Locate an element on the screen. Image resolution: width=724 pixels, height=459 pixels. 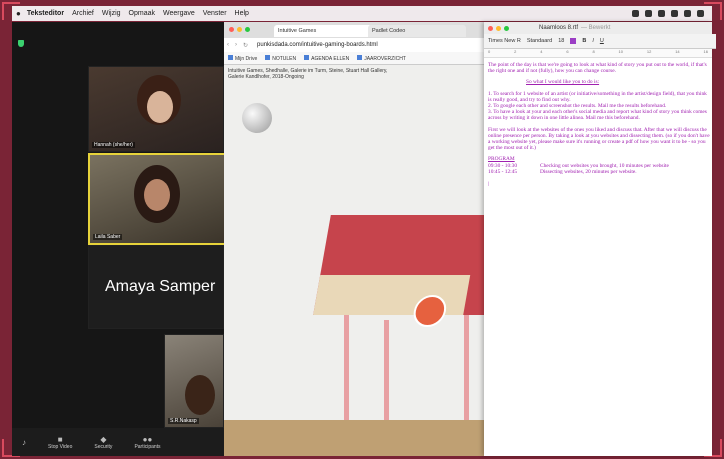
apple-icon: ● is located at coordinates (18, 13).